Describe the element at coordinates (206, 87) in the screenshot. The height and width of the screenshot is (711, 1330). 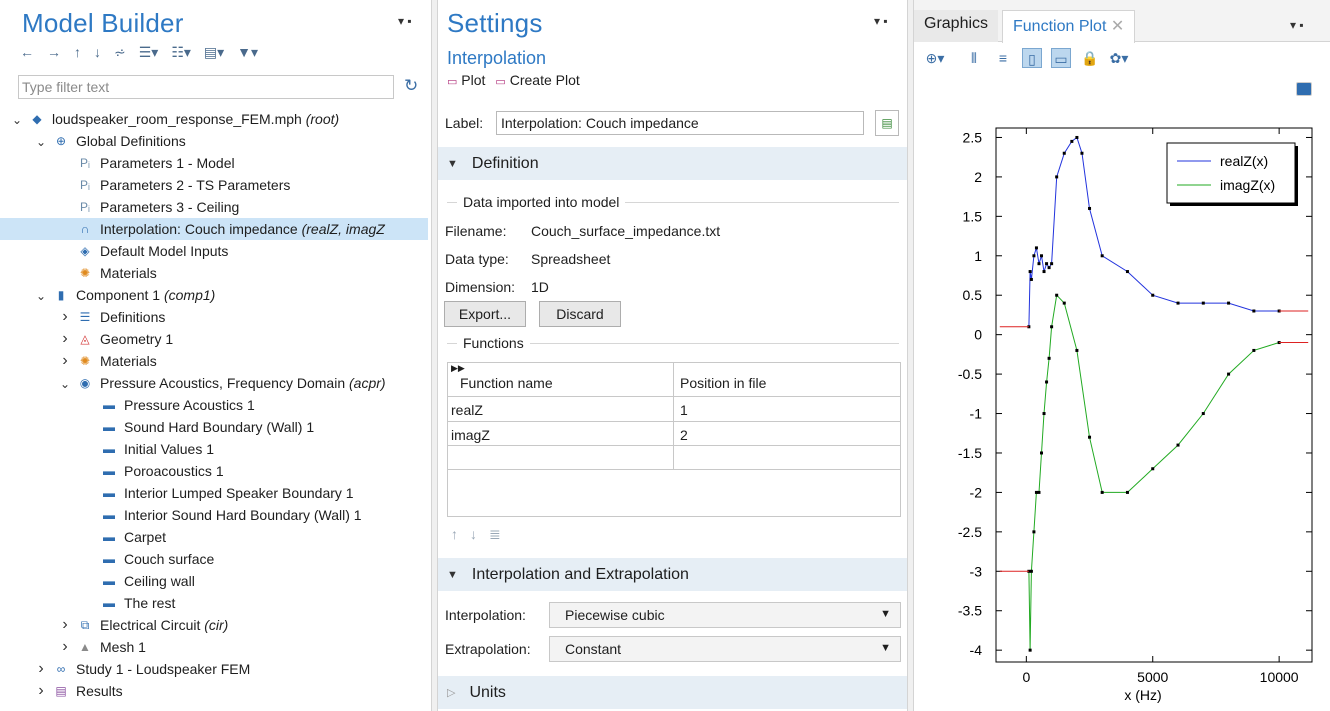
I see `tree-filter-input: Type filter text` at that location.